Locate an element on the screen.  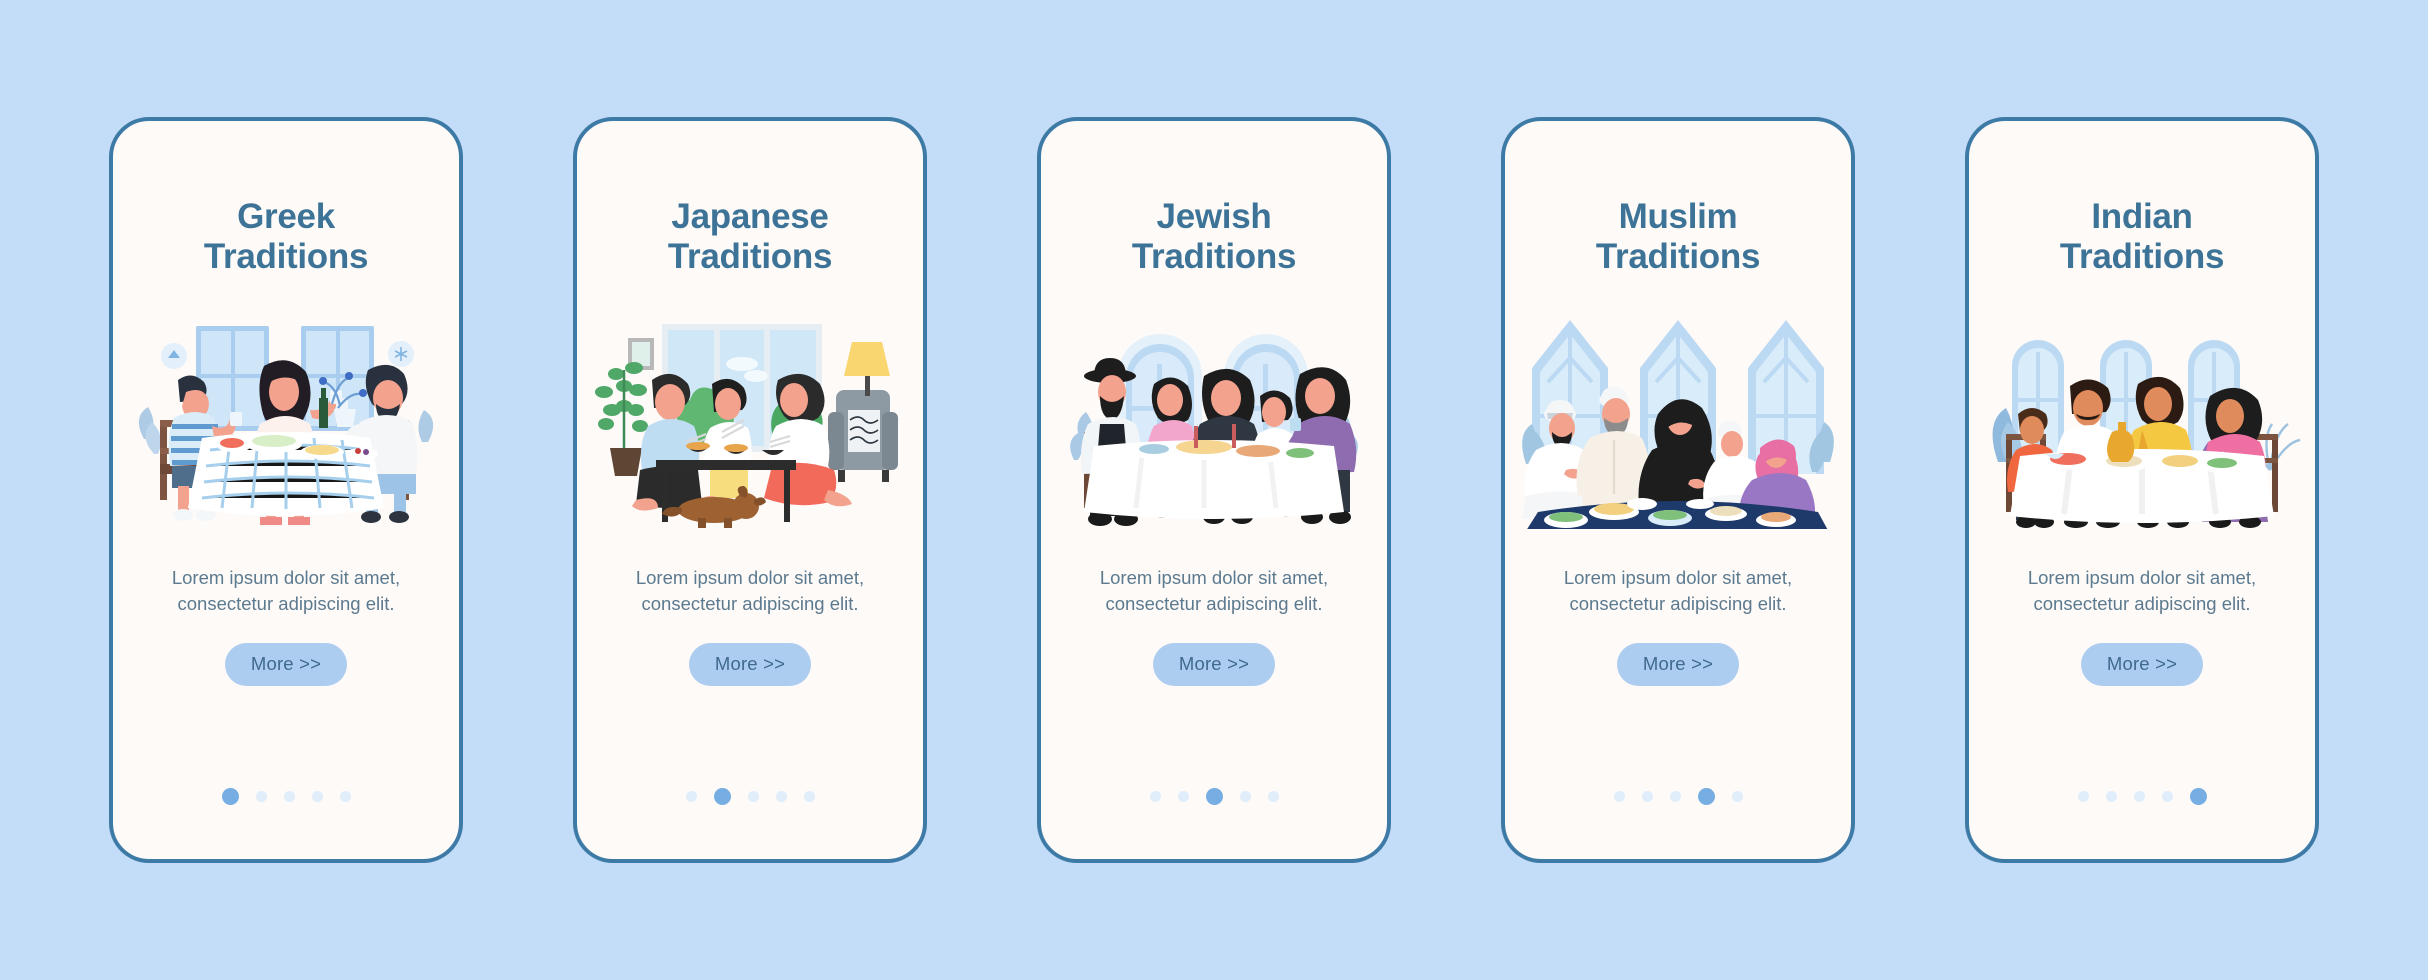
jewish-family-dinner-illustration is located at coordinates (1214, 422).